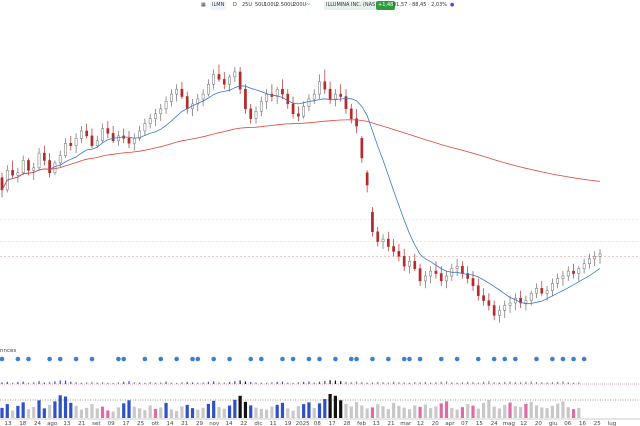 The height and width of the screenshot is (426, 640). I want to click on x-tick-label: apr, so click(450, 423).